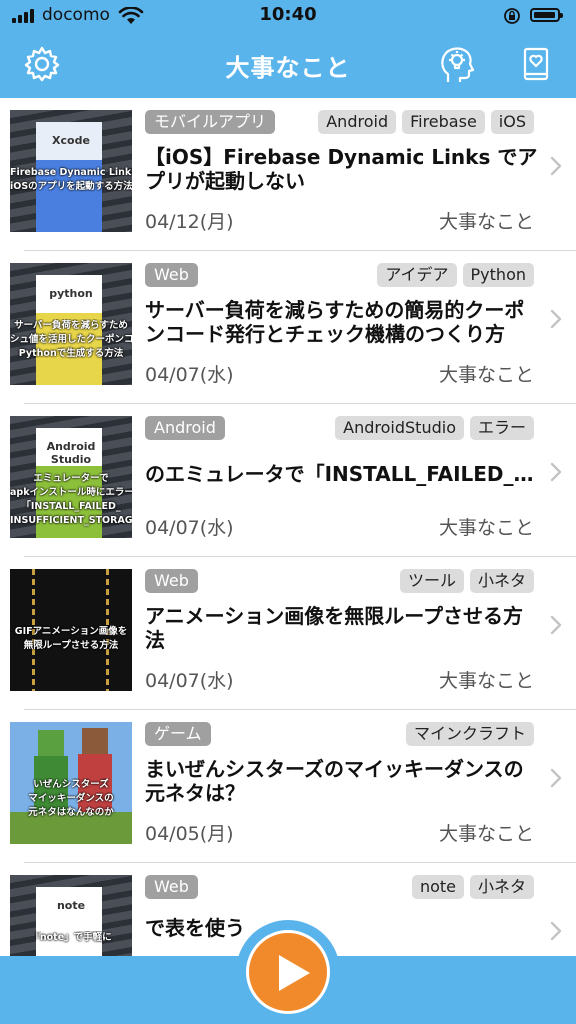  I want to click on thumbnail-logo-label: Xcode, so click(71, 140).